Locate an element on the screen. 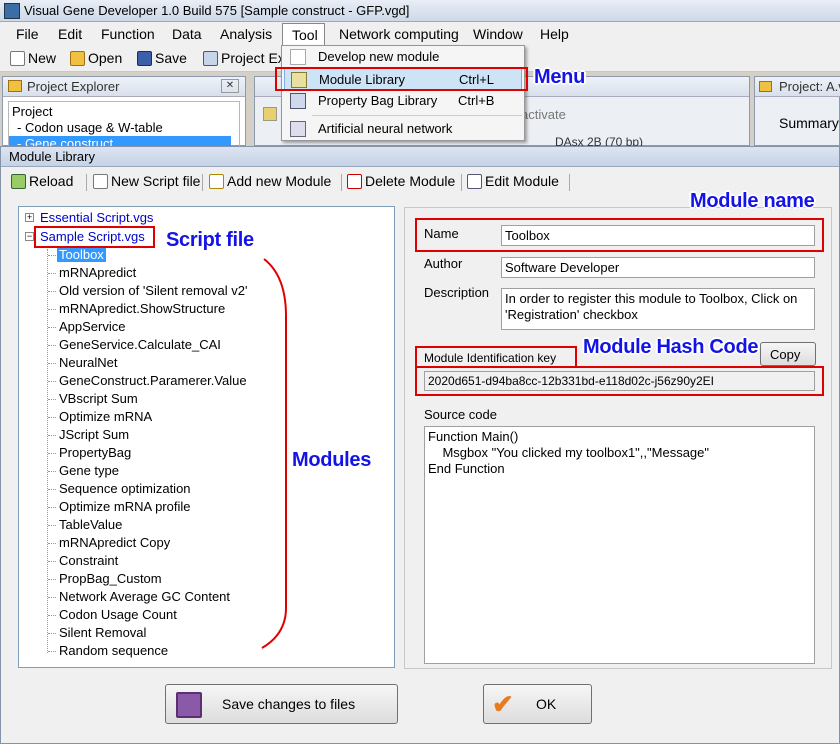 Image resolution: width=840 pixels, height=744 pixels. tree-item-module: mRNApredict Copy is located at coordinates (114, 542).